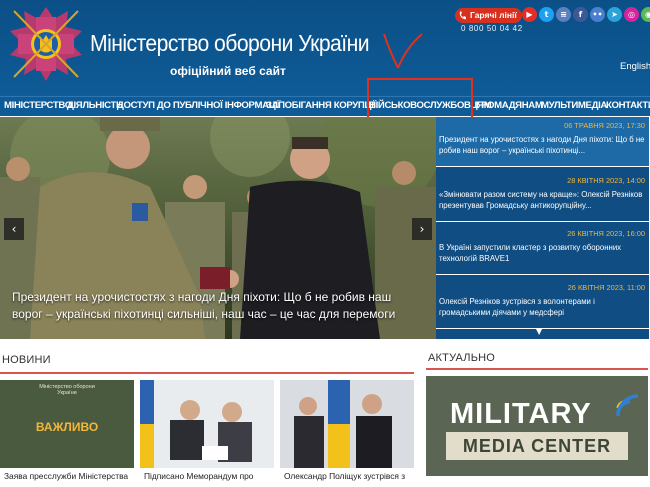  What do you see at coordinates (347, 476) in the screenshot?
I see `card-caption: Олександр Поліщук зустрівся з` at bounding box center [347, 476].